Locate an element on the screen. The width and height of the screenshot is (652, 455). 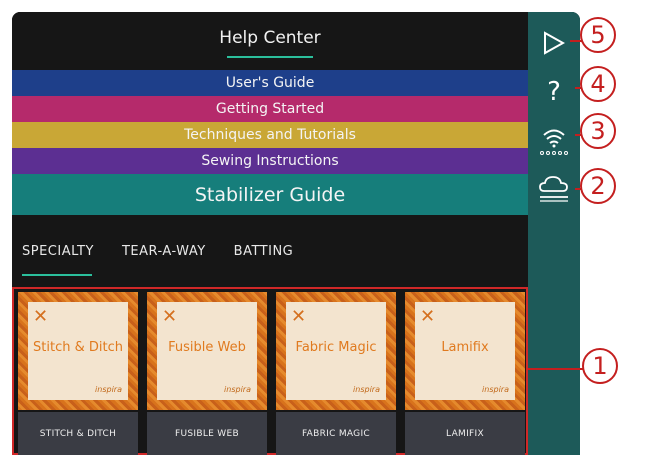
card-label: FUSIBLE WEB is located at coordinates (207, 433).